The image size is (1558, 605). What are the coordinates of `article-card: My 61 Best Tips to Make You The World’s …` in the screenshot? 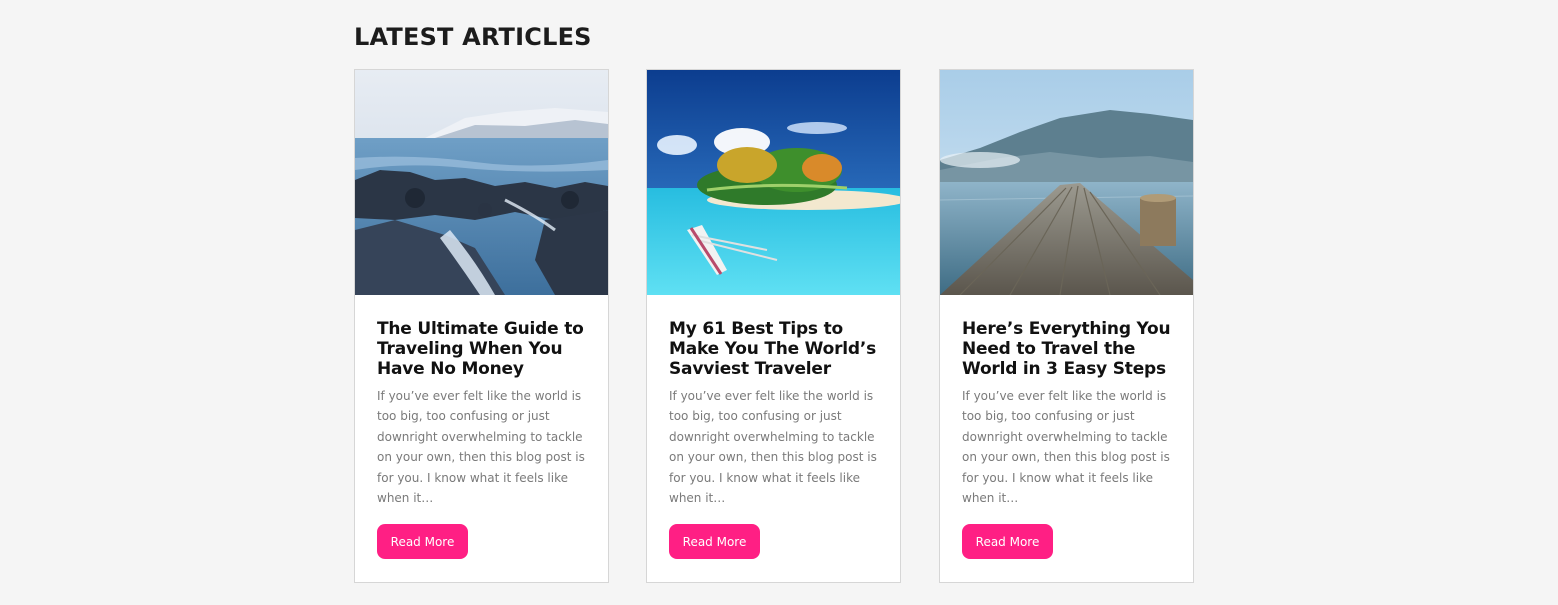 It's located at (773, 326).